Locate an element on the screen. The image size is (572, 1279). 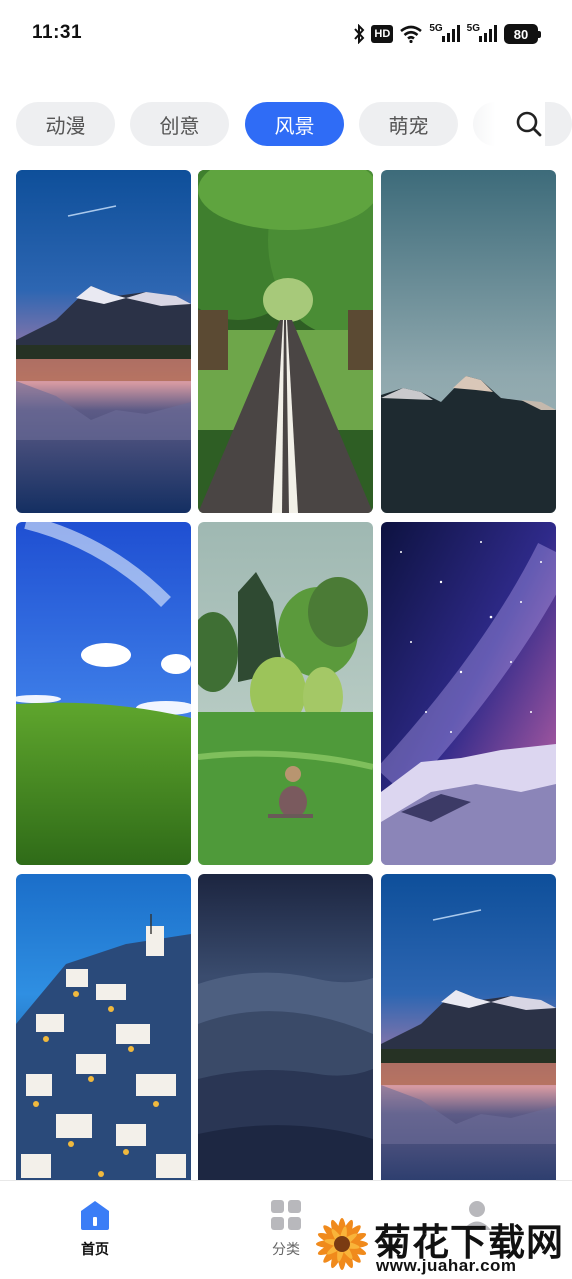
watermark: 菊花下载网 www.juahar.com is located at coordinates (440, 1244).